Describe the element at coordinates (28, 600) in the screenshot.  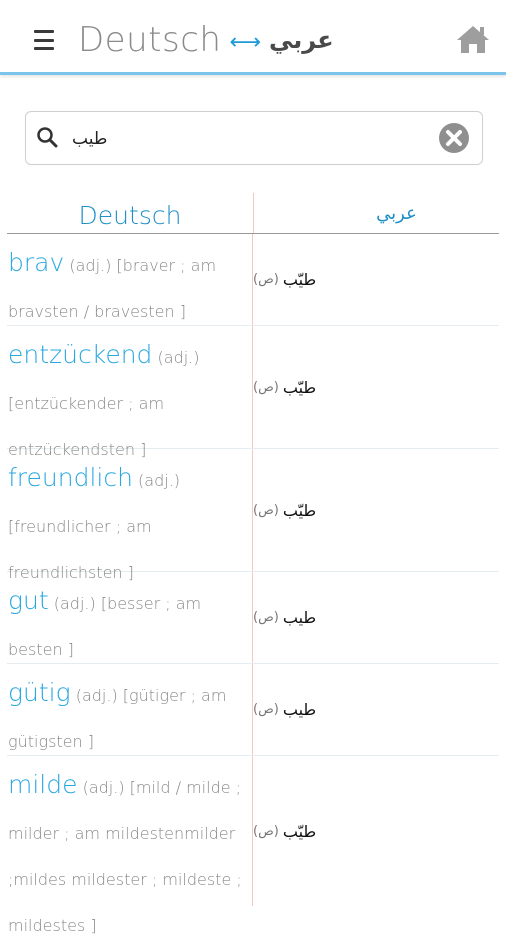
I see `german-word: gut` at that location.